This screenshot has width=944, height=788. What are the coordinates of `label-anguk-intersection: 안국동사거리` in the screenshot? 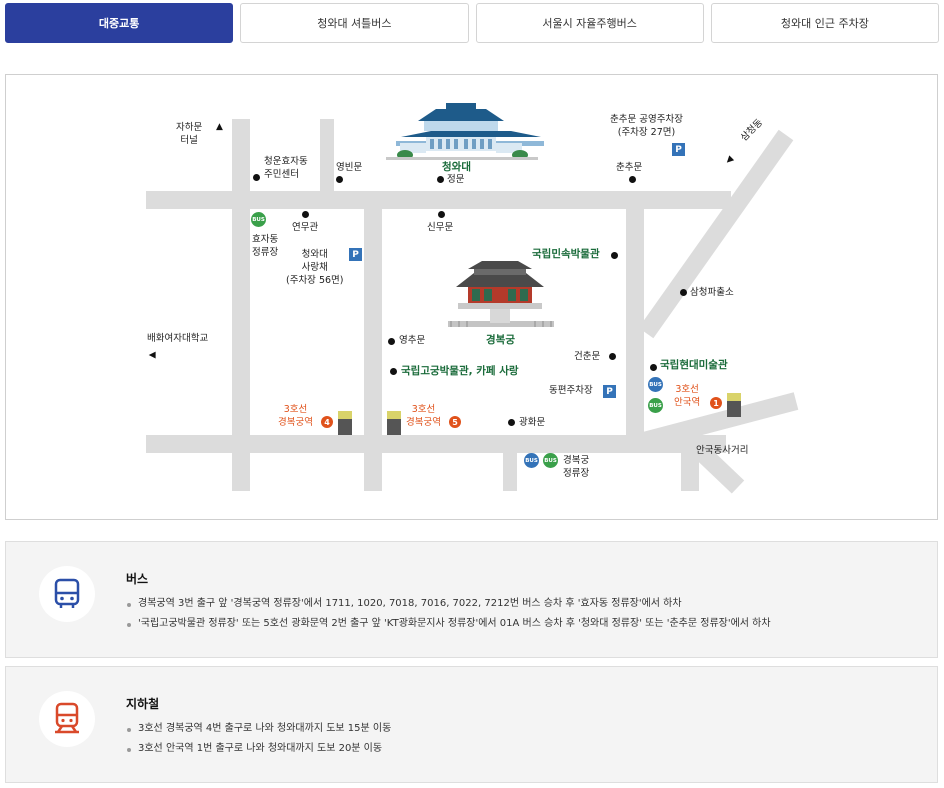 It's located at (722, 450).